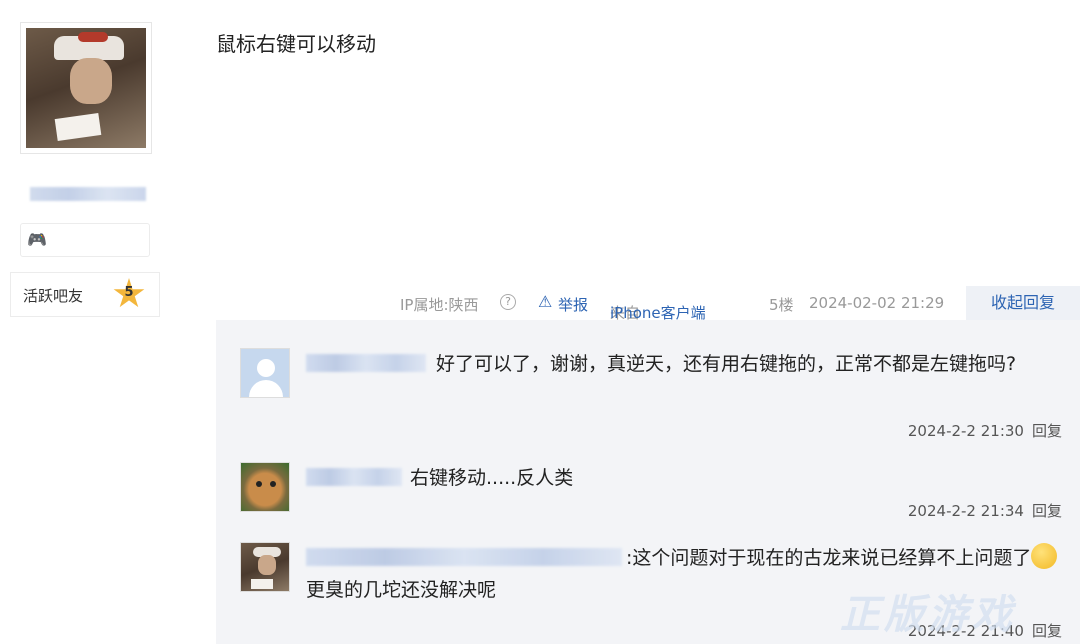 This screenshot has width=1080, height=644. Describe the element at coordinates (53, 296) in the screenshot. I see `level-title: 活跃吧友` at that location.